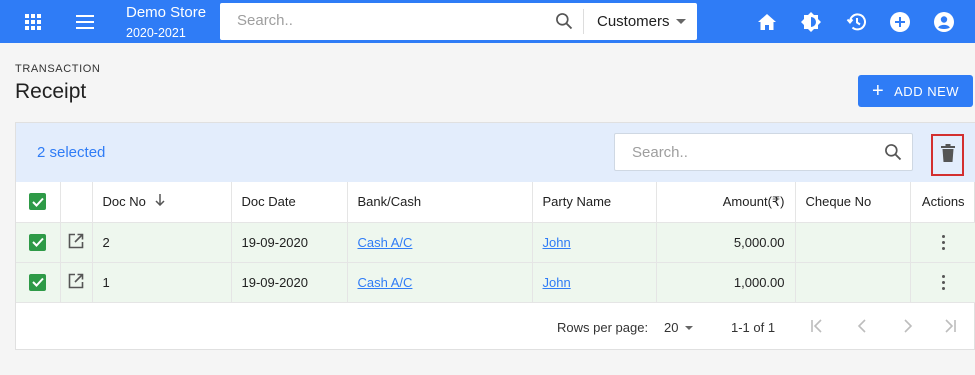 Image resolution: width=975 pixels, height=375 pixels. Describe the element at coordinates (753, 327) in the screenshot. I see `page-range-text: 1-1 of 1` at that location.